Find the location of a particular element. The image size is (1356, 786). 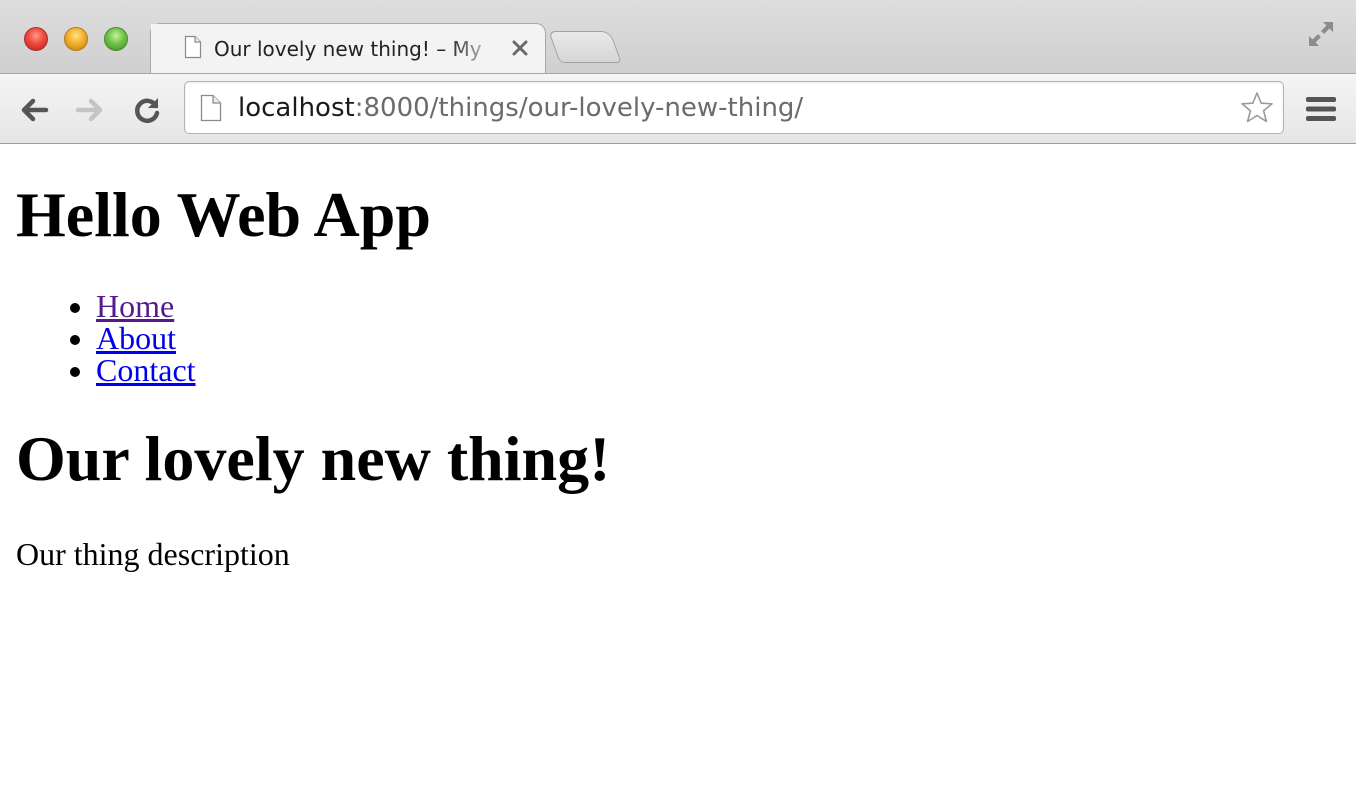

nav-item-home: Home is located at coordinates (146, 306).